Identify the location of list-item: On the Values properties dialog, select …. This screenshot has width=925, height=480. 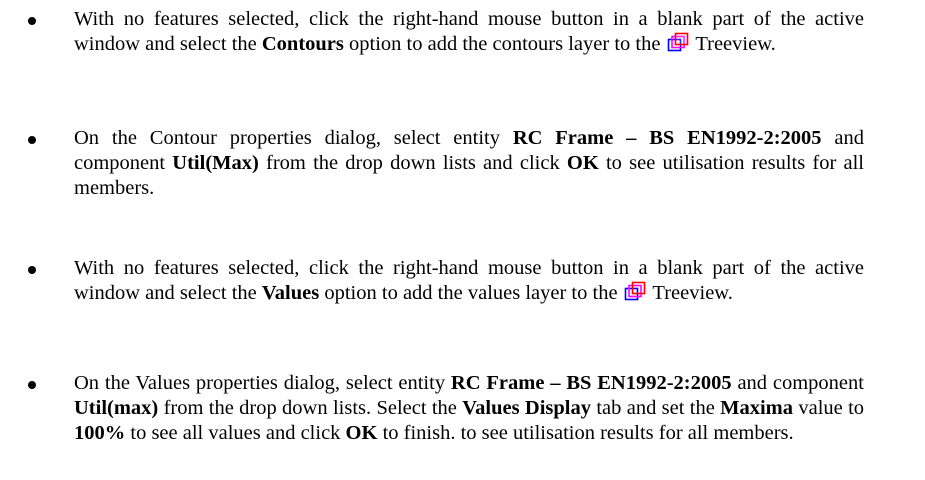
(446, 408).